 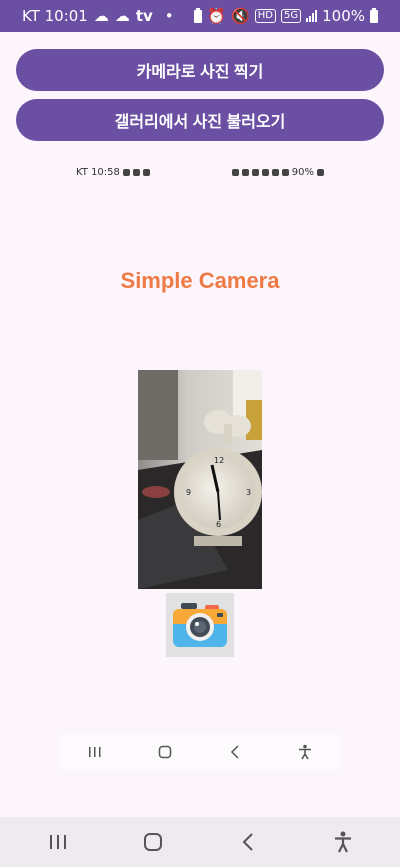 I want to click on tv-label: tv, so click(x=144, y=16).